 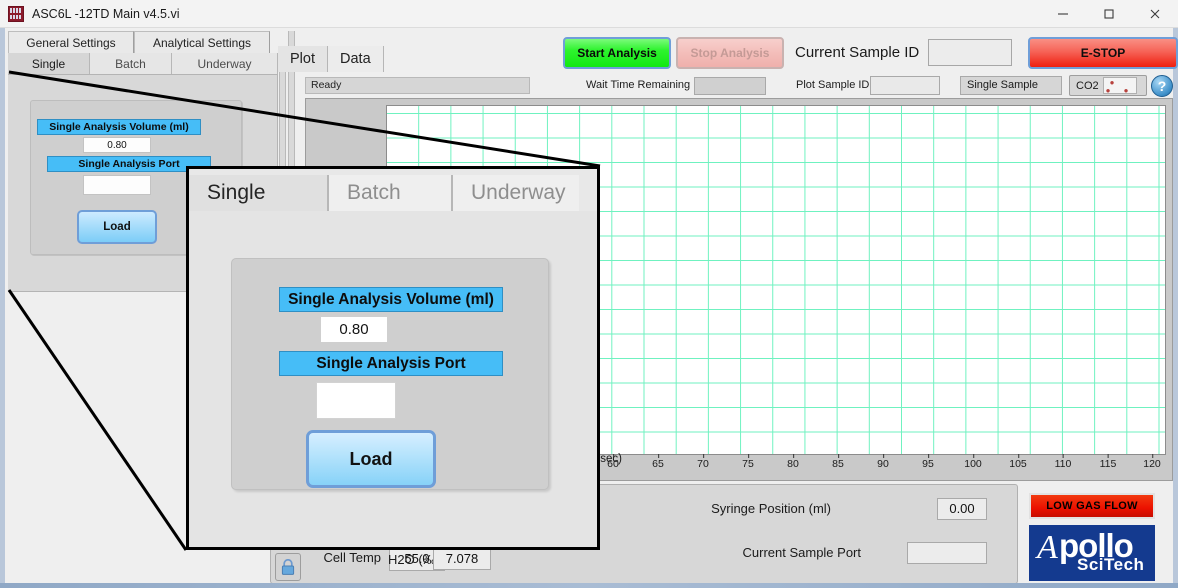 What do you see at coordinates (857, 52) in the screenshot?
I see `current-sample-id-label: Current Sample ID` at bounding box center [857, 52].